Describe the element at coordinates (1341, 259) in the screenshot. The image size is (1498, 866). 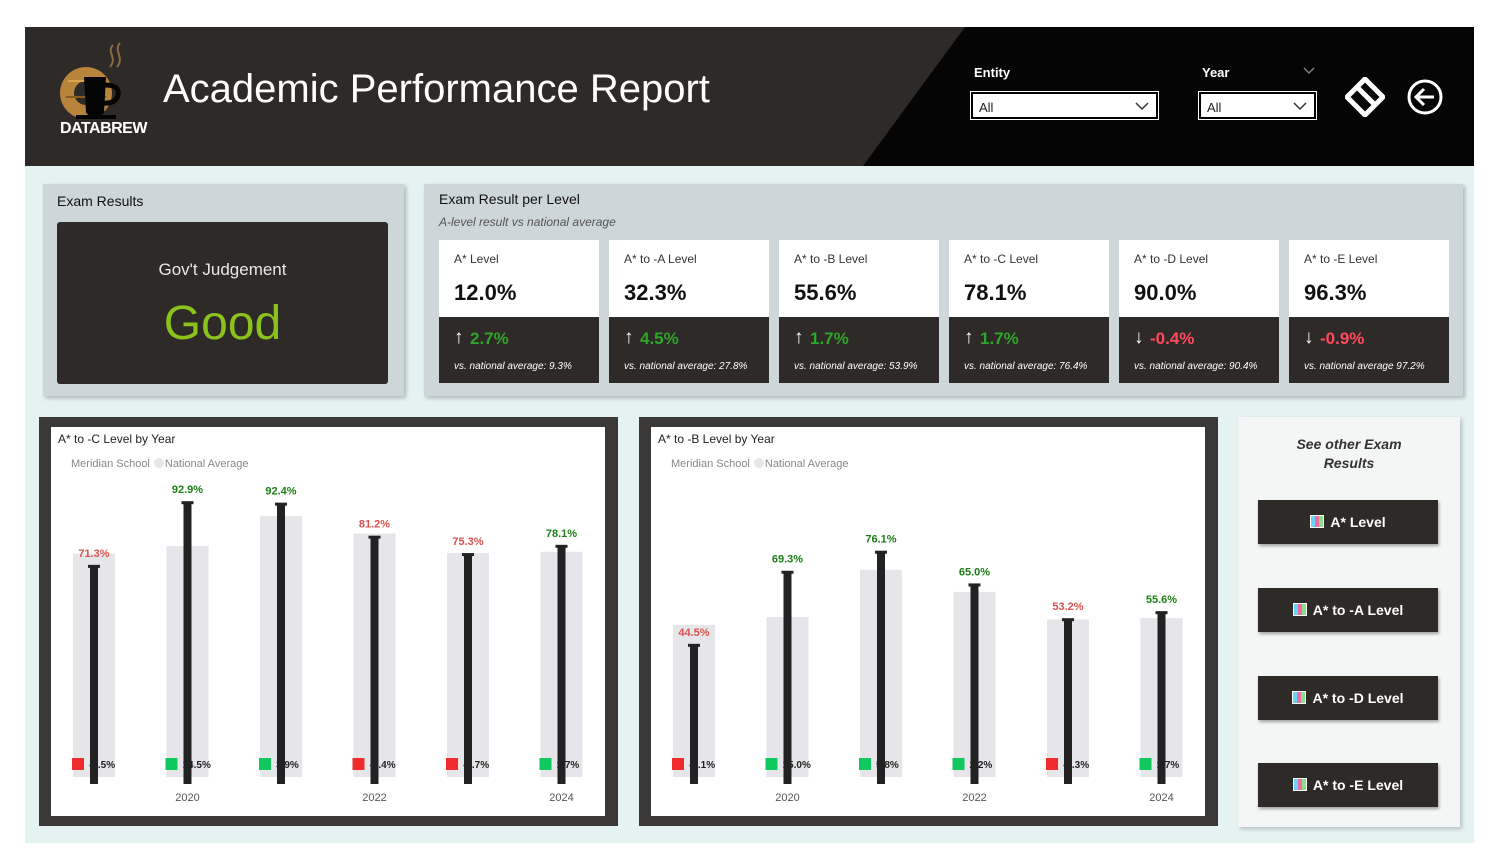
I see `kpi-level-label: A* to -E Level` at that location.